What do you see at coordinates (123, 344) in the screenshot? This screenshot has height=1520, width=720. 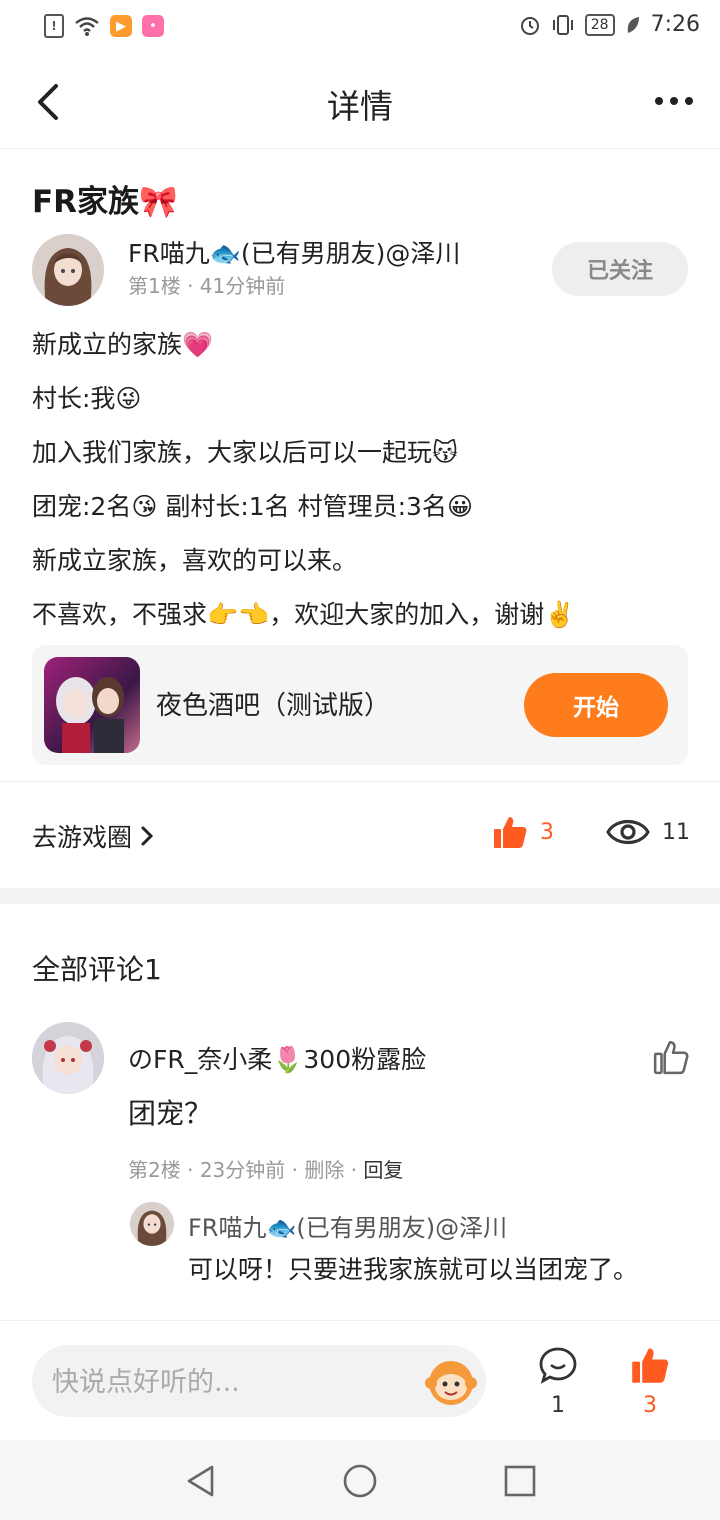 I see `post-line: 新成立的家族💗` at bounding box center [123, 344].